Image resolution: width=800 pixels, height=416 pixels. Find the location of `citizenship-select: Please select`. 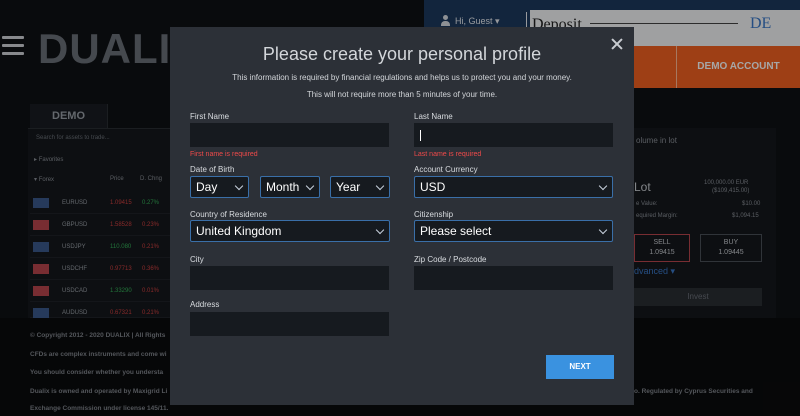

citizenship-select: Please select is located at coordinates (513, 231).